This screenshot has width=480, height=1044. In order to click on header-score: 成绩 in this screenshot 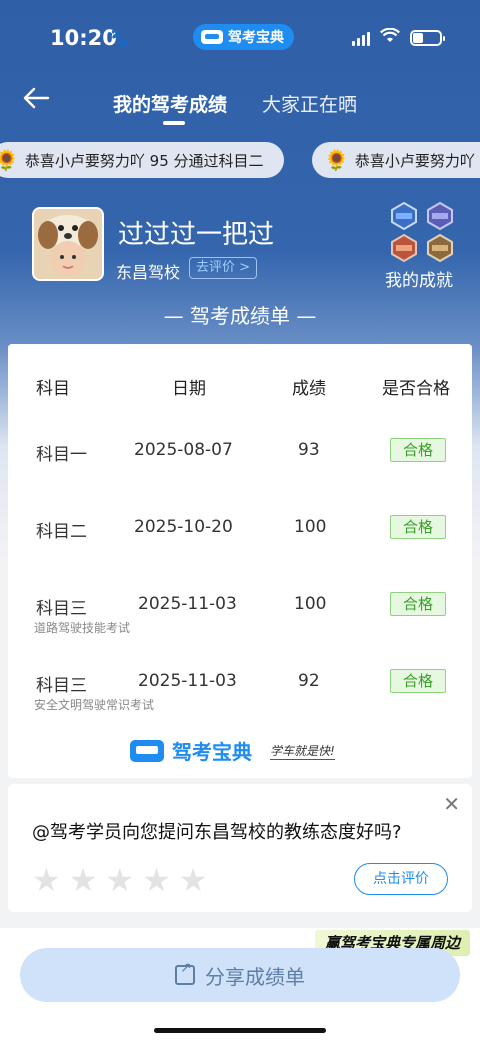, I will do `click(309, 389)`.